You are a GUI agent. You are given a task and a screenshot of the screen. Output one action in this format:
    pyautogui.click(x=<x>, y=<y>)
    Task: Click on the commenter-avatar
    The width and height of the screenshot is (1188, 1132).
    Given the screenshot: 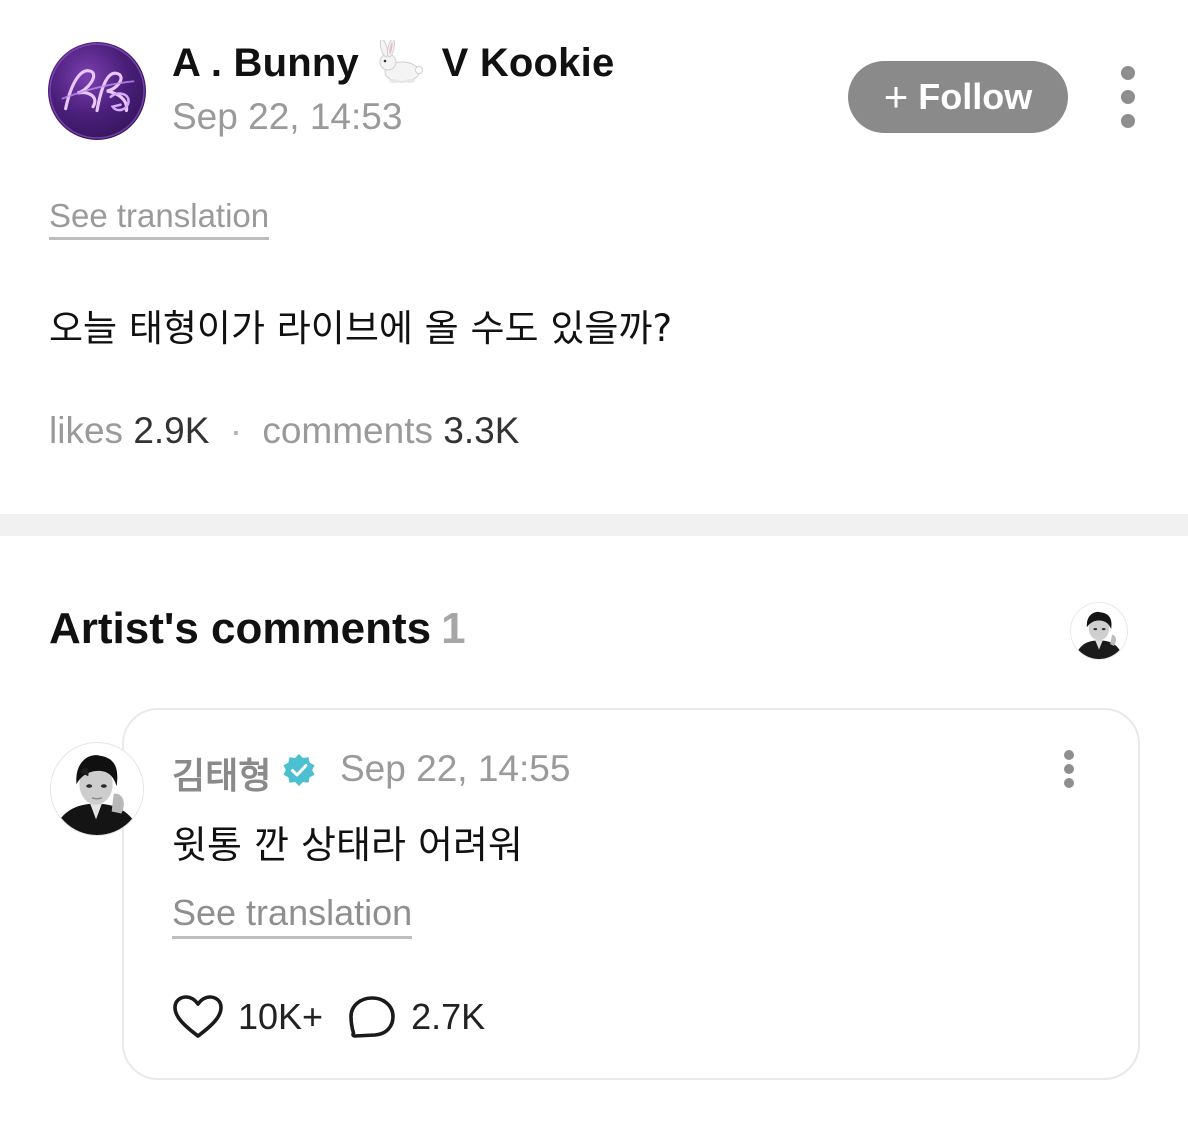 What is the action you would take?
    pyautogui.click(x=97, y=789)
    